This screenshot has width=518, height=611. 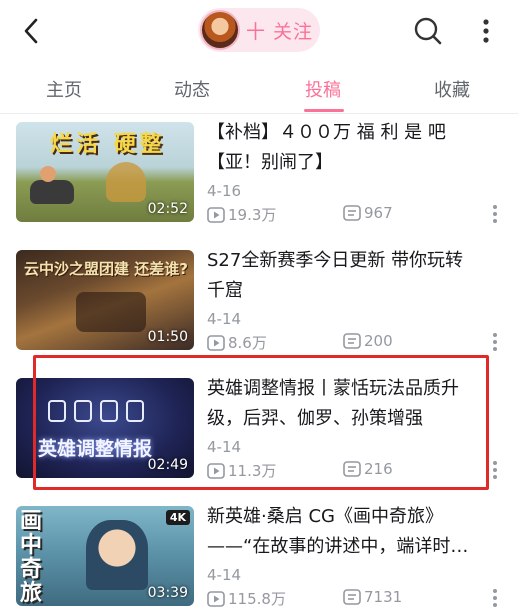 I want to click on follow-button: 十 关注, so click(x=259, y=30).